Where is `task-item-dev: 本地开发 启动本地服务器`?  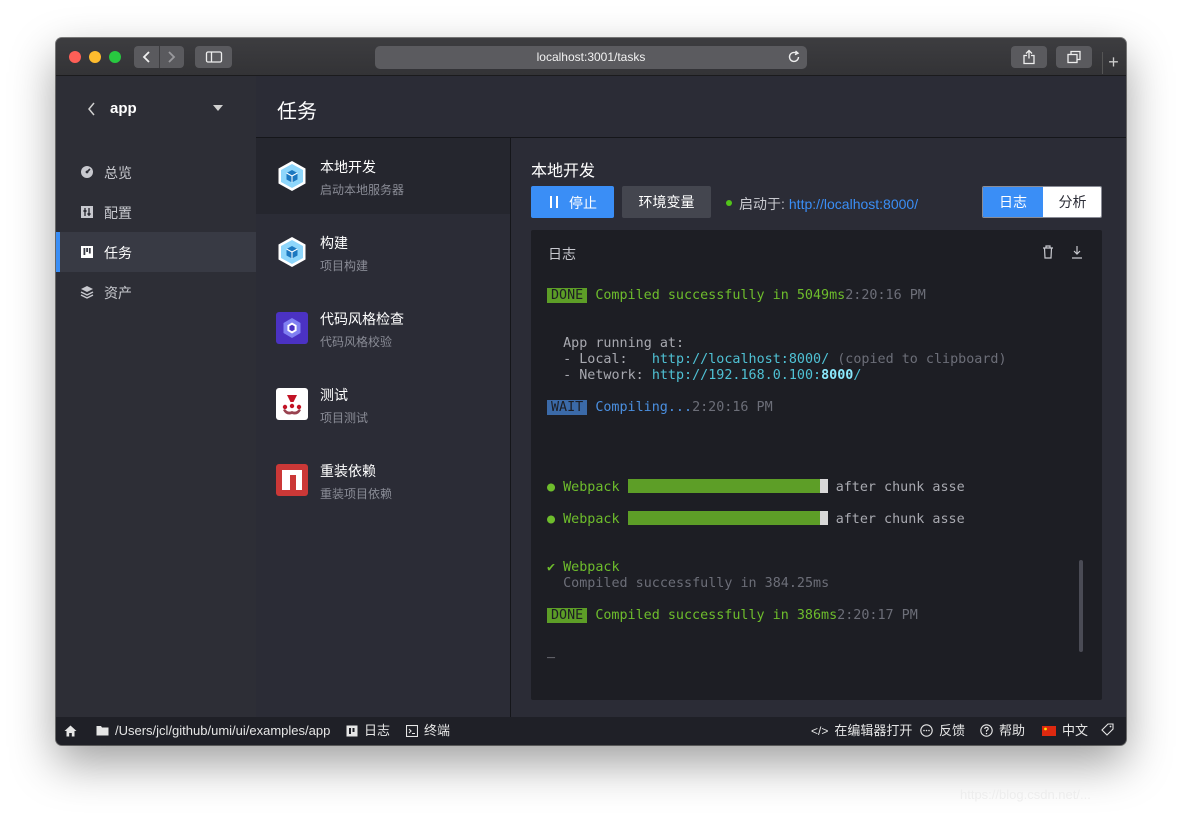 task-item-dev: 本地开发 启动本地服务器 is located at coordinates (383, 176).